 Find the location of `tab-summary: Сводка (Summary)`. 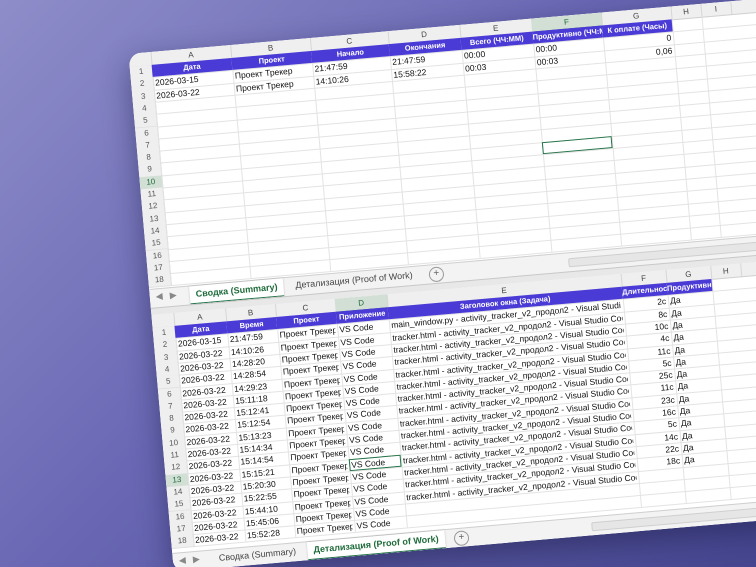

tab-summary: Сводка (Summary) is located at coordinates (257, 555).